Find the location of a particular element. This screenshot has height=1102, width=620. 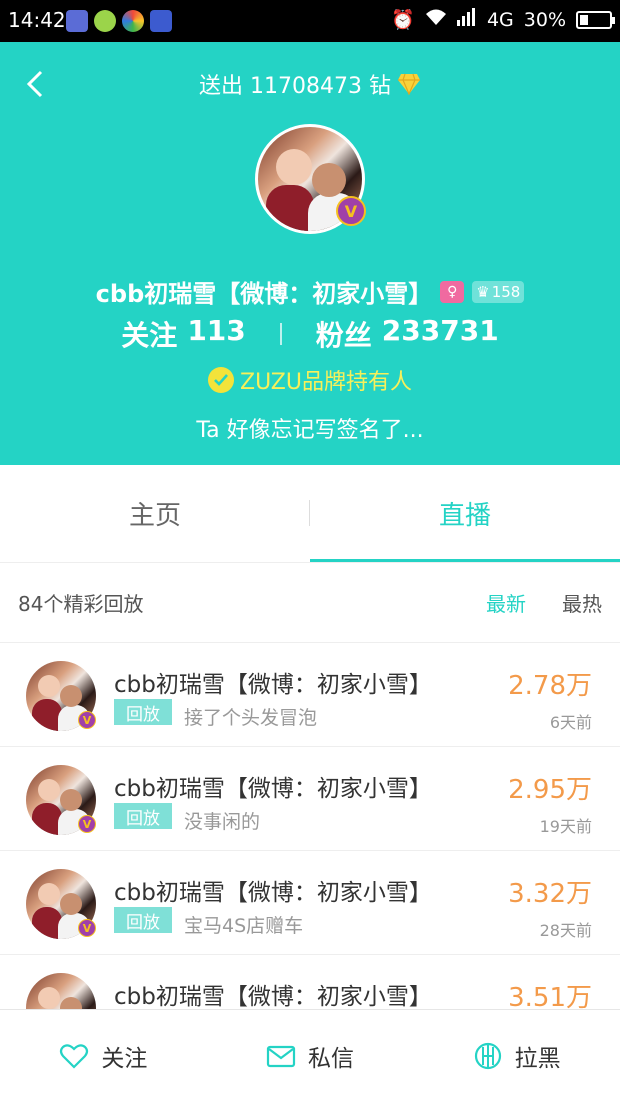

avatar is located at coordinates (61, 991).